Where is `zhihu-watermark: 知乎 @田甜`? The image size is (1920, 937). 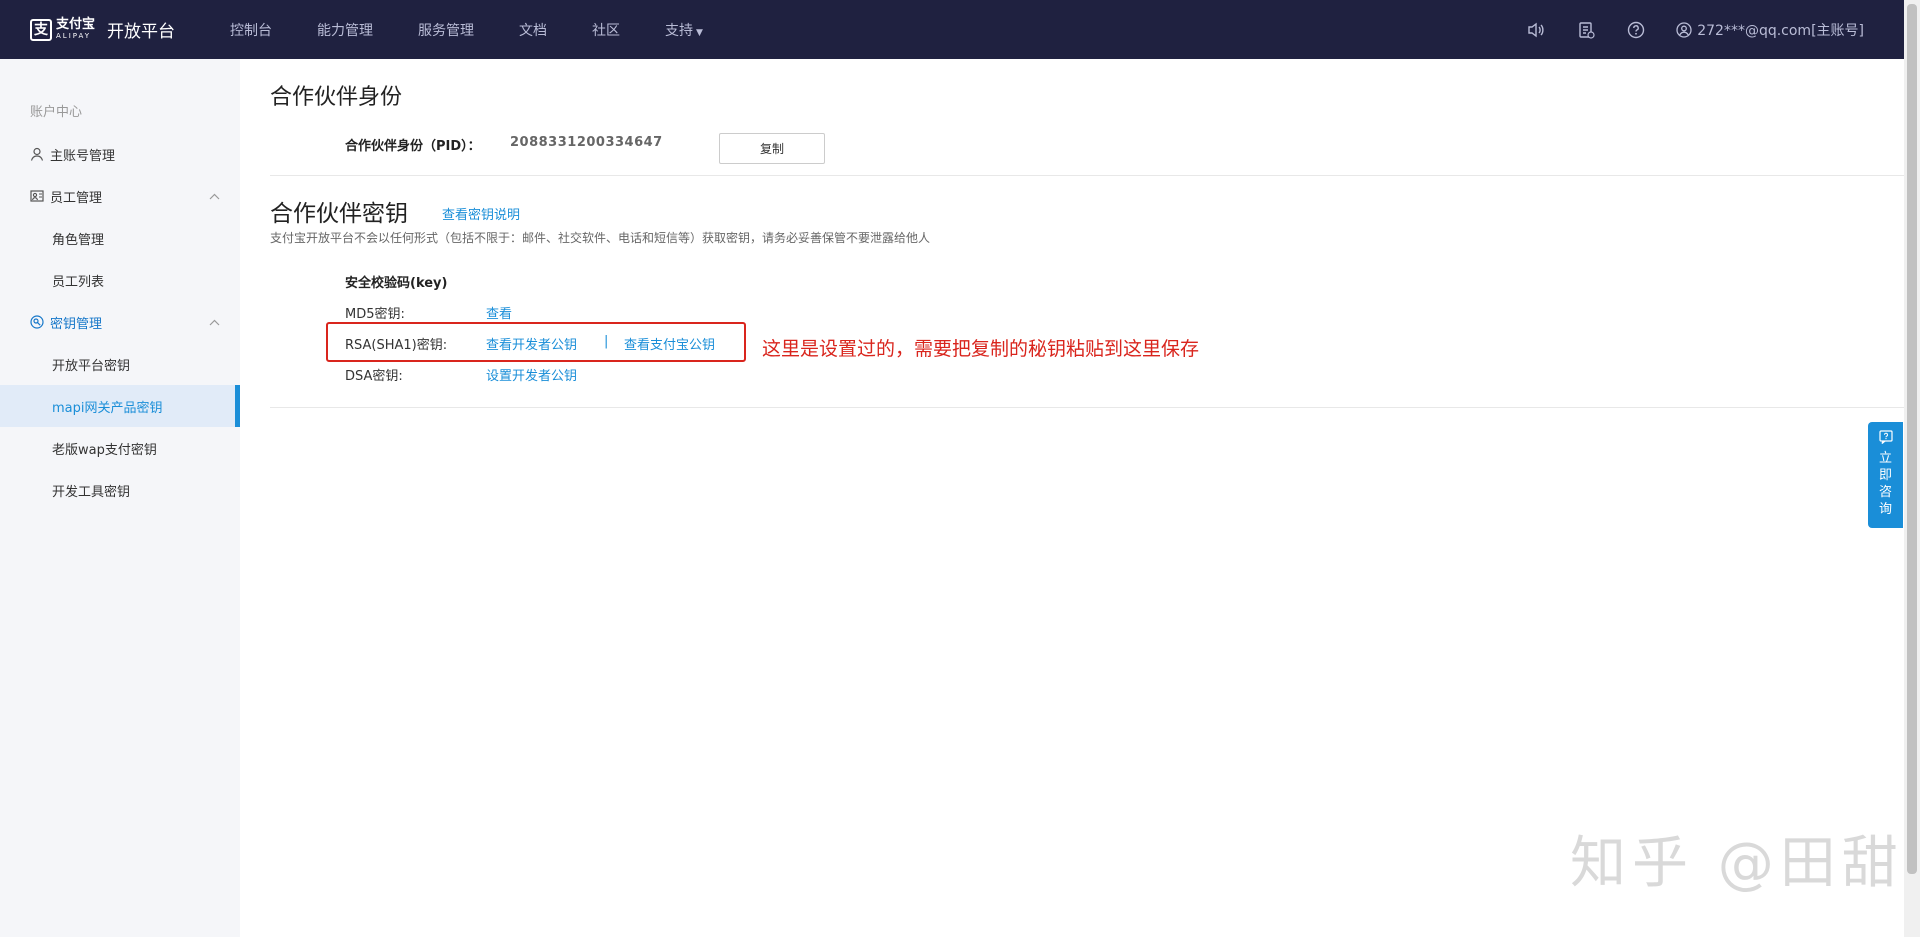
zhihu-watermark: 知乎 @田甜 is located at coordinates (1737, 863).